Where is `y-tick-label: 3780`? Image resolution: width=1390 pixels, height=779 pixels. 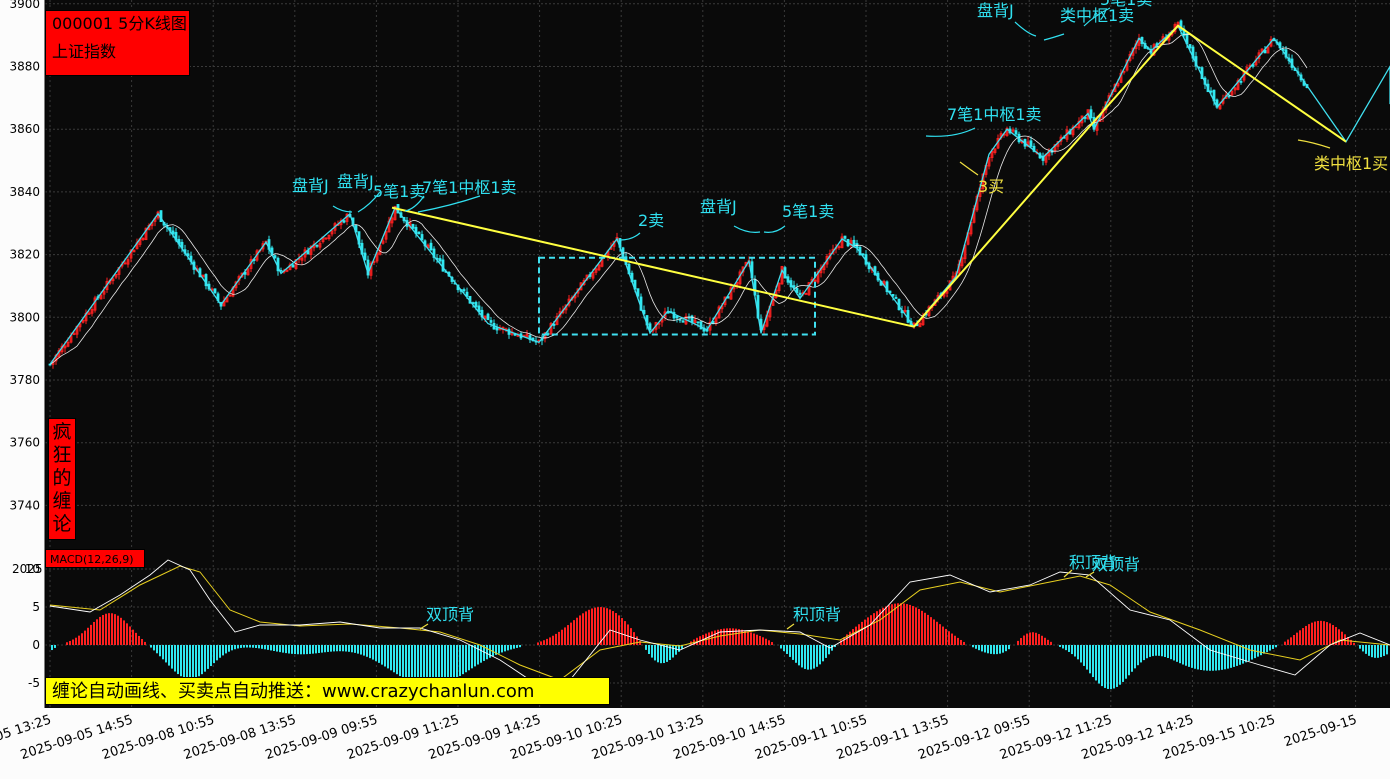
y-tick-label: 3780 is located at coordinates (24, 380).